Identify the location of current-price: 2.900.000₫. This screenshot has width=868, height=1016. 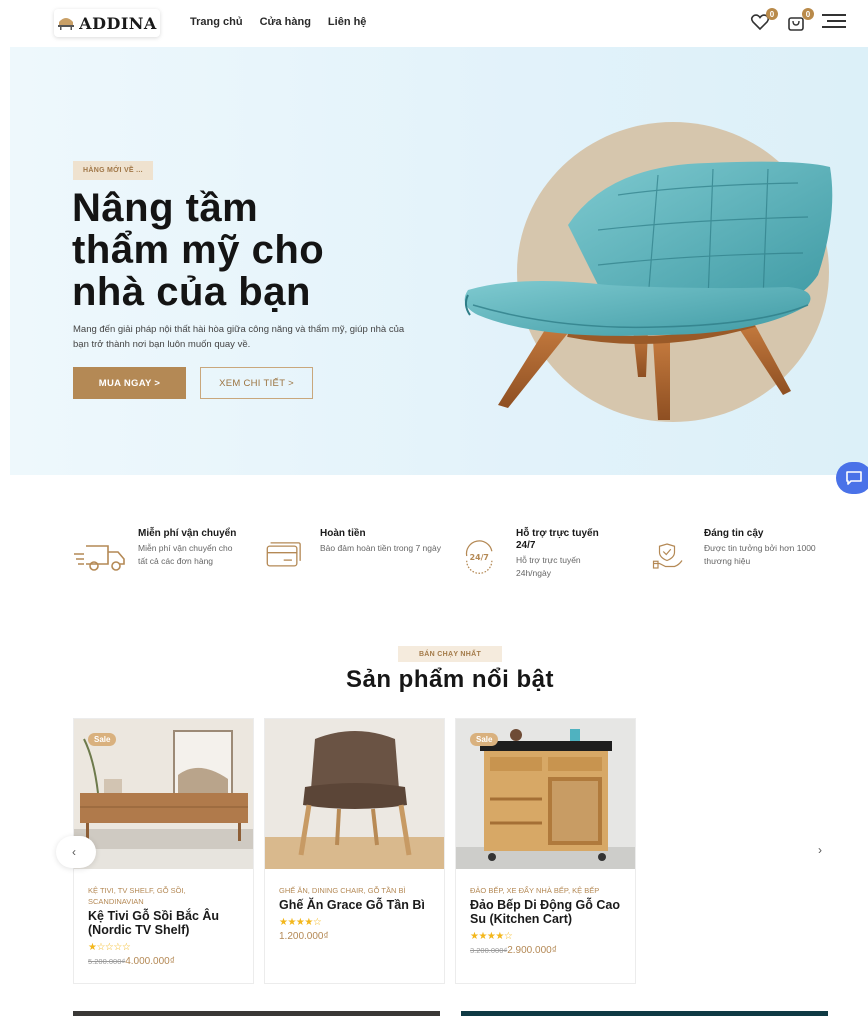
(532, 950).